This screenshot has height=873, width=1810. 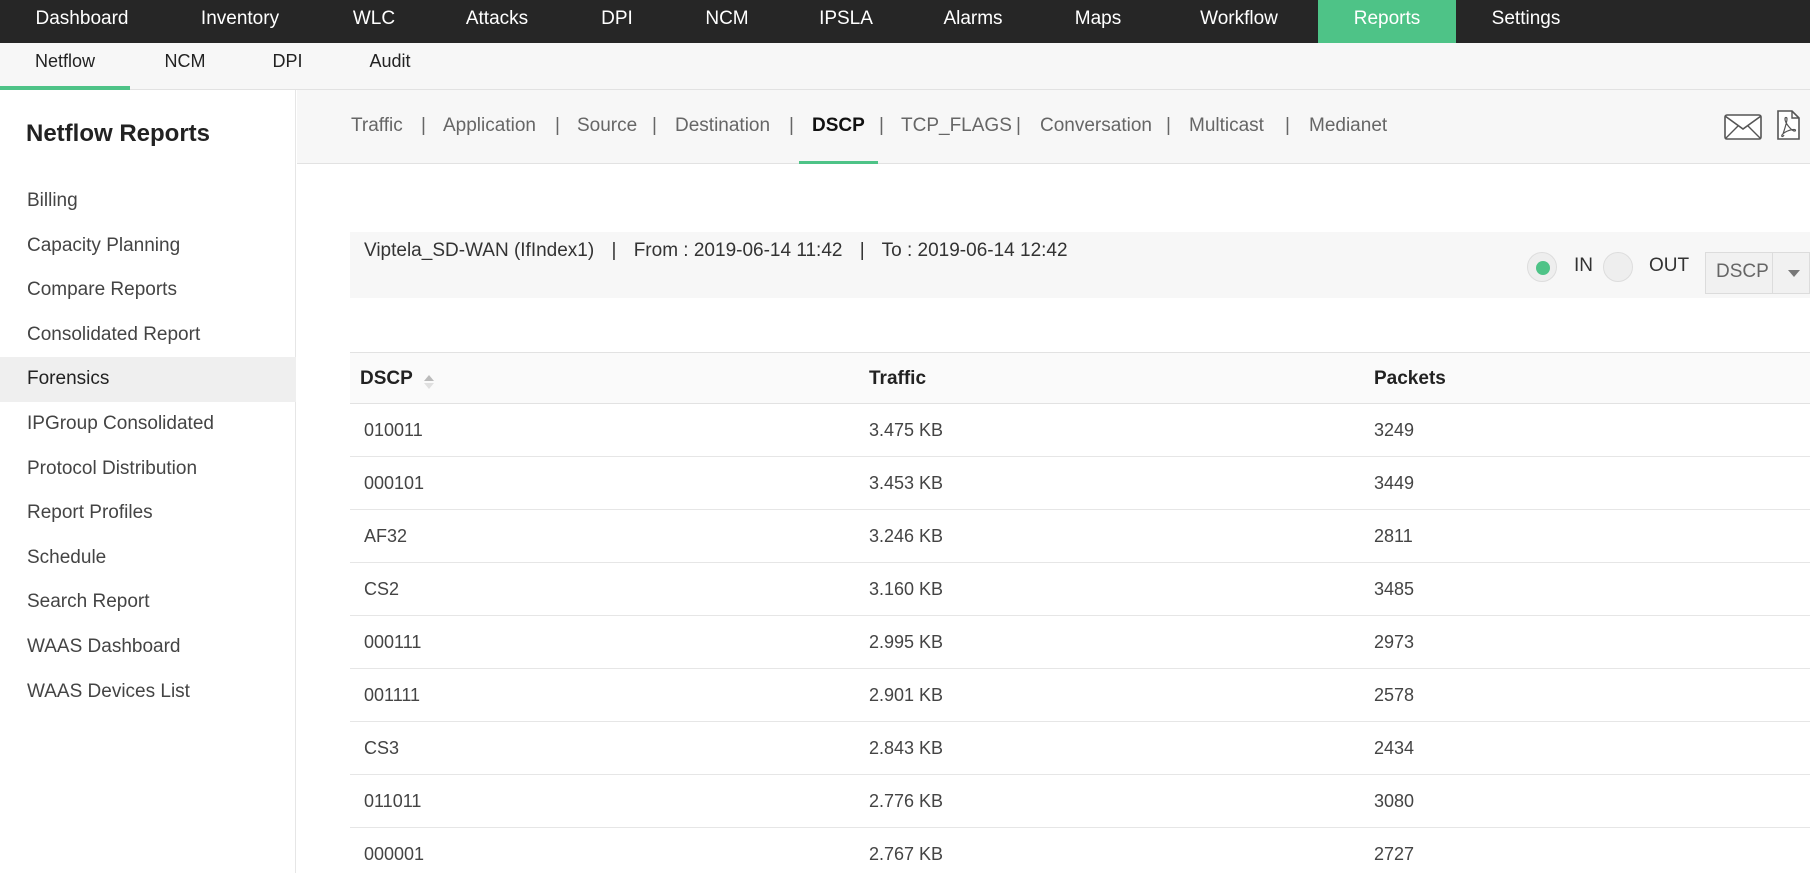 I want to click on sidebar-item-search-report: Search Report, so click(x=148, y=602).